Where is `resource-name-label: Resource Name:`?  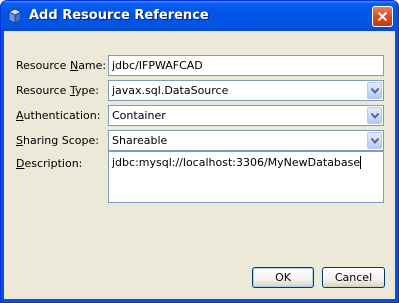 resource-name-label: Resource Name: is located at coordinates (61, 65).